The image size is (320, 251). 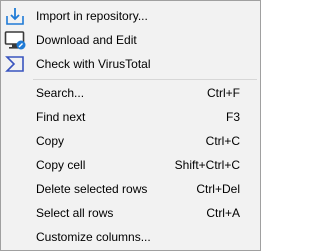 I want to click on menu-item-delete-selected-rows: Delete selected rows Ctrl+Del, so click(x=130, y=189).